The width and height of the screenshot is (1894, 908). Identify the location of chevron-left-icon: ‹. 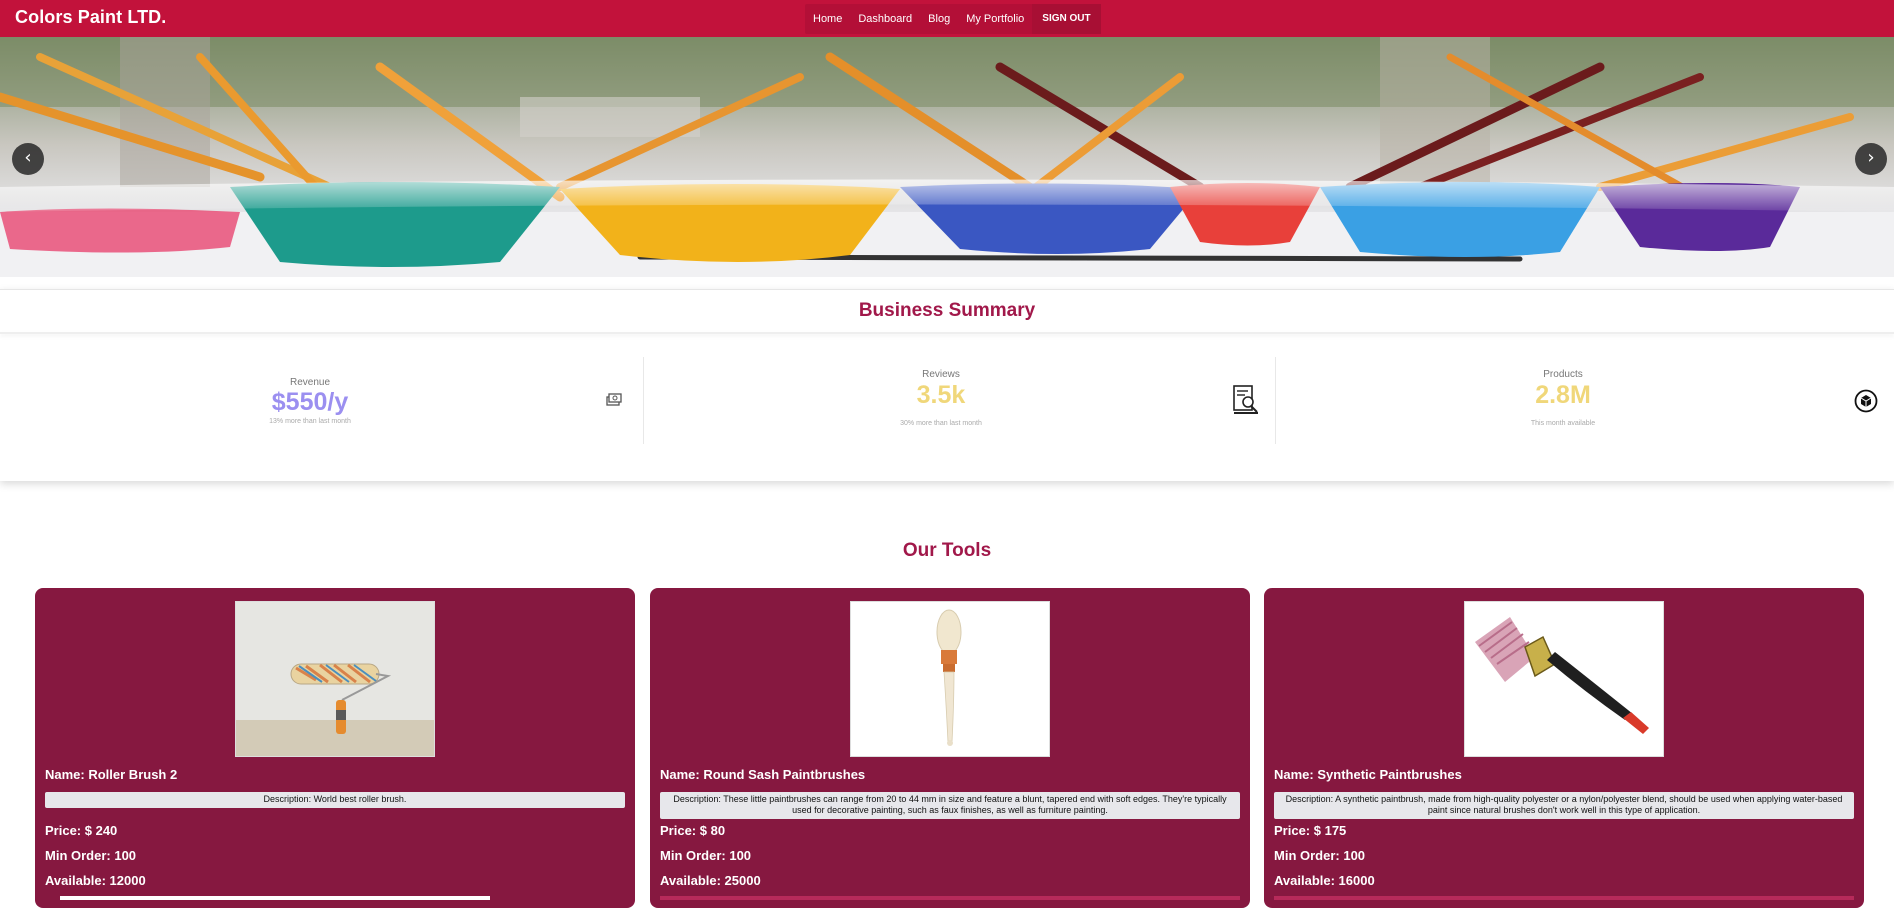
(28, 157).